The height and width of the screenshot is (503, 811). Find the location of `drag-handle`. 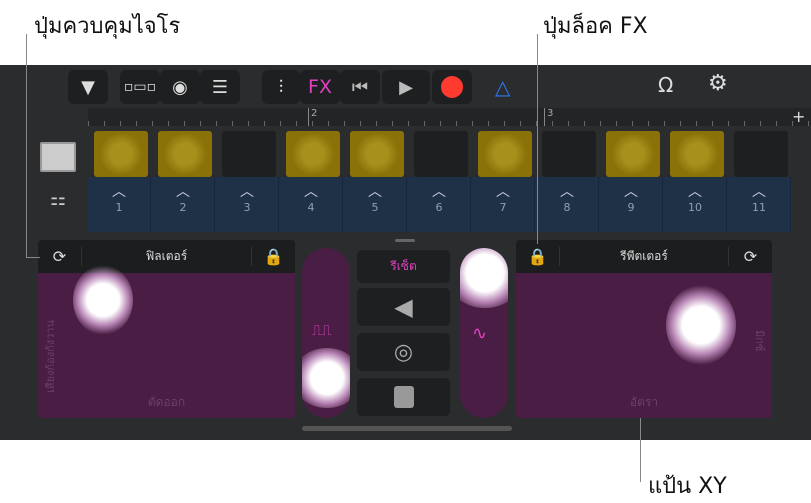

drag-handle is located at coordinates (405, 240).